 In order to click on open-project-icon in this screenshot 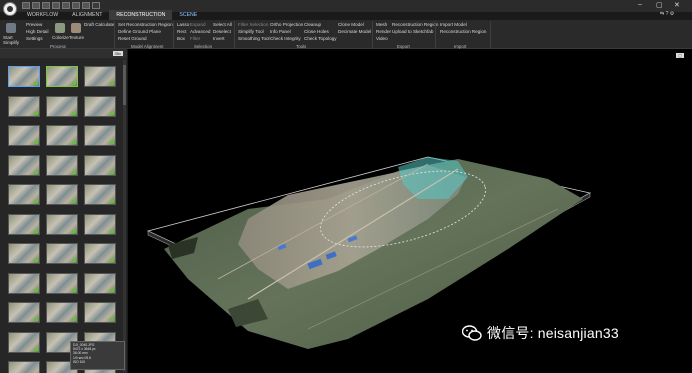, I will do `click(36, 5)`.